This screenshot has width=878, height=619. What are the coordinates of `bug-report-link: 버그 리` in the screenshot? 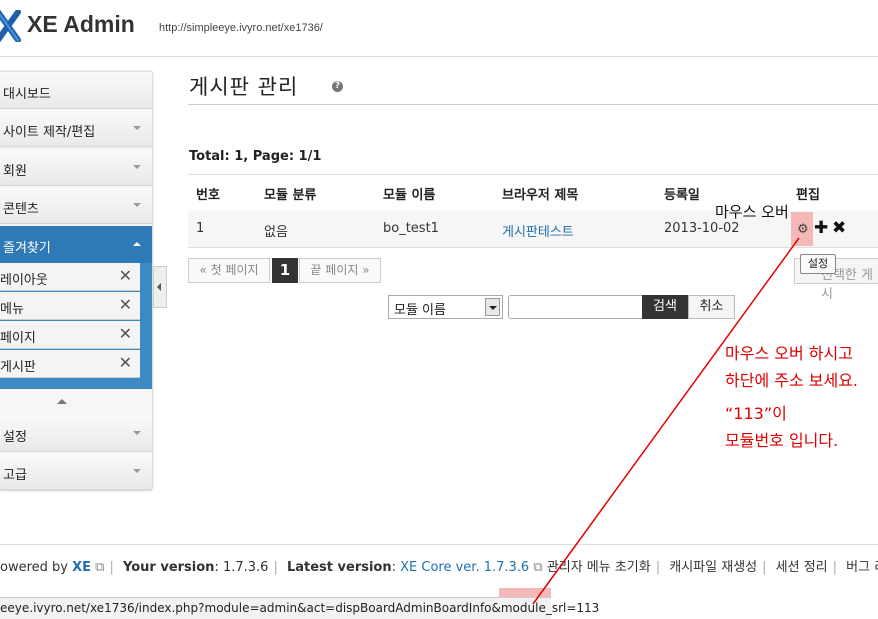 It's located at (862, 567).